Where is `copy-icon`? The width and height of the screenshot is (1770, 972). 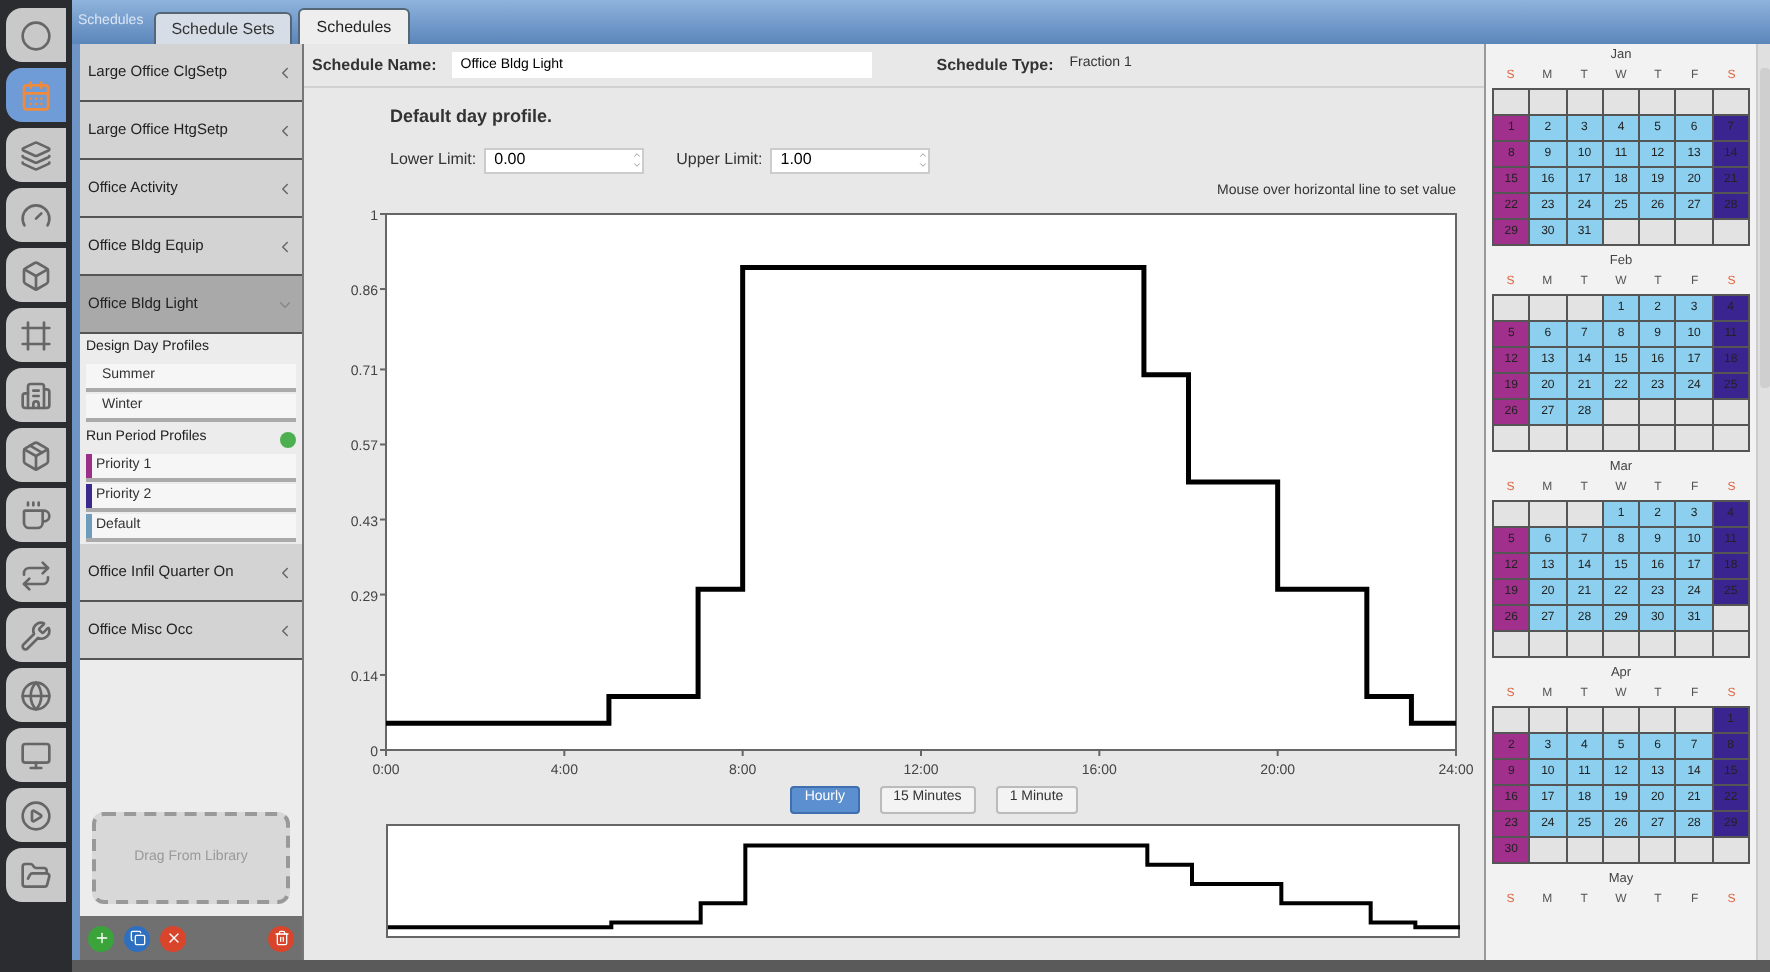
copy-icon is located at coordinates (137, 938).